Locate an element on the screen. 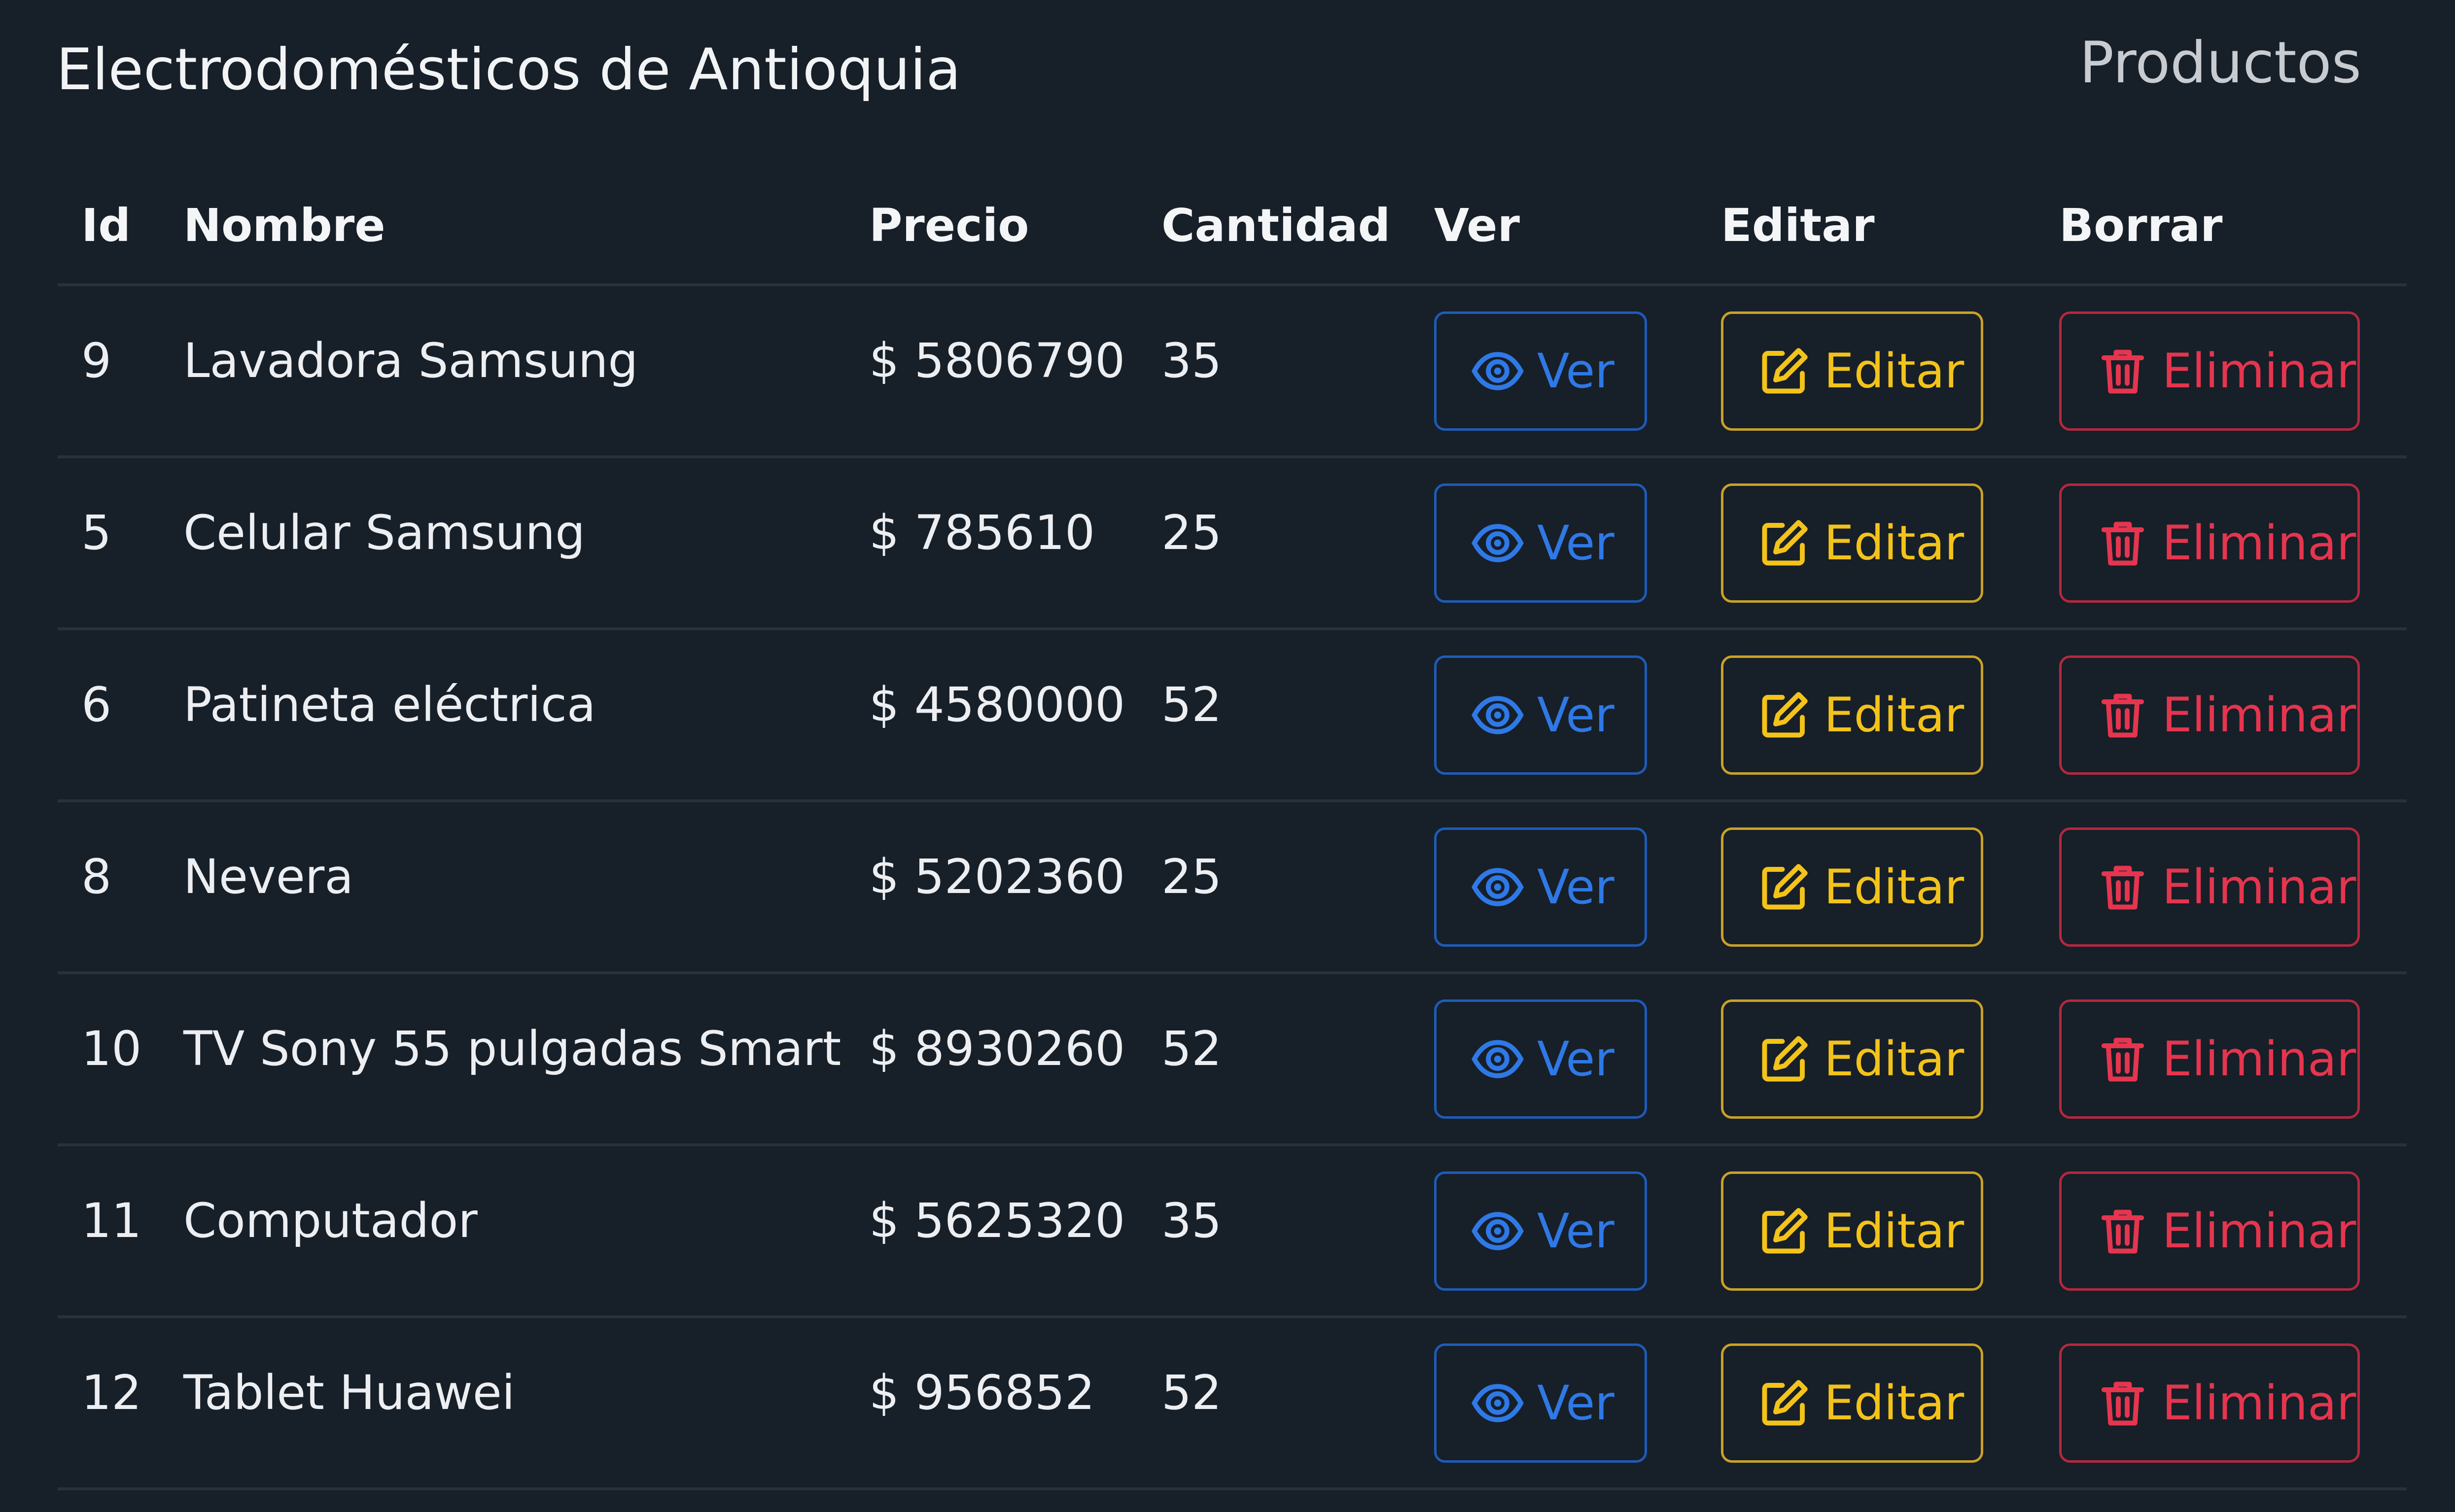 The width and height of the screenshot is (2455, 1512). table-row: 12 Tablet Huawei $ 956852 52 Ver Editar is located at coordinates (1232, 1404).